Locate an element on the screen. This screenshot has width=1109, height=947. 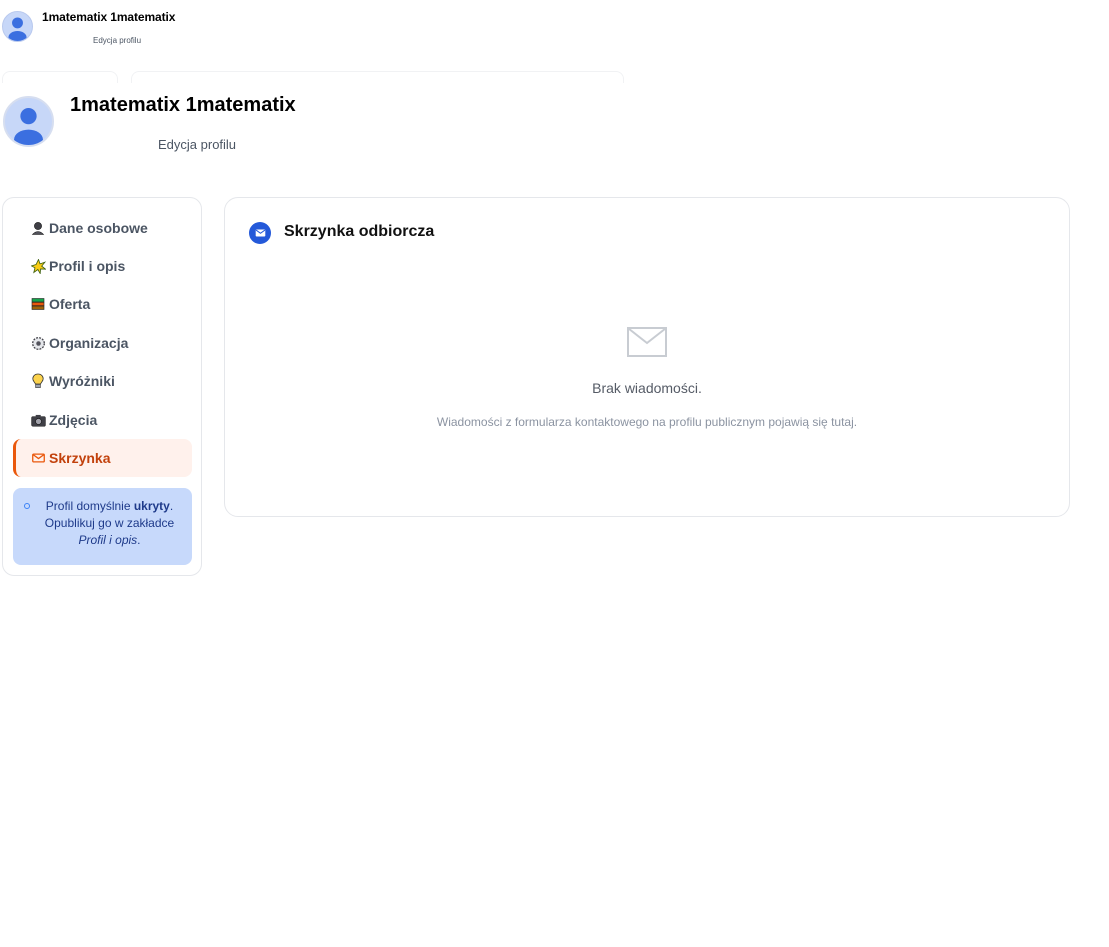
mini-profile-header: 1matematix 1matematix Edycja profilu is located at coordinates (102, 28).